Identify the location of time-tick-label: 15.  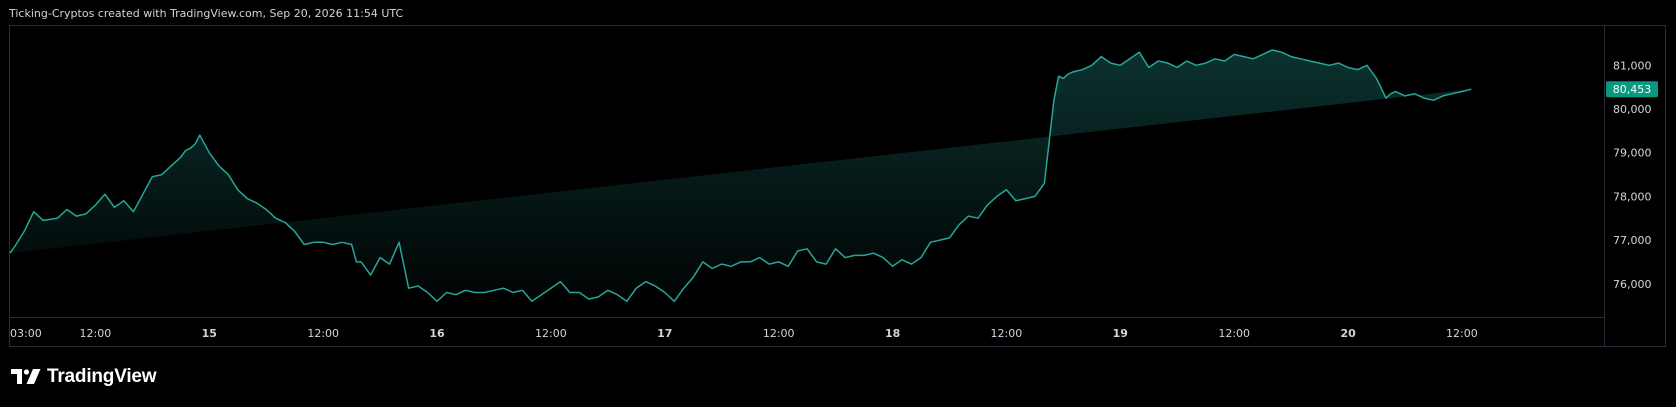
(209, 333).